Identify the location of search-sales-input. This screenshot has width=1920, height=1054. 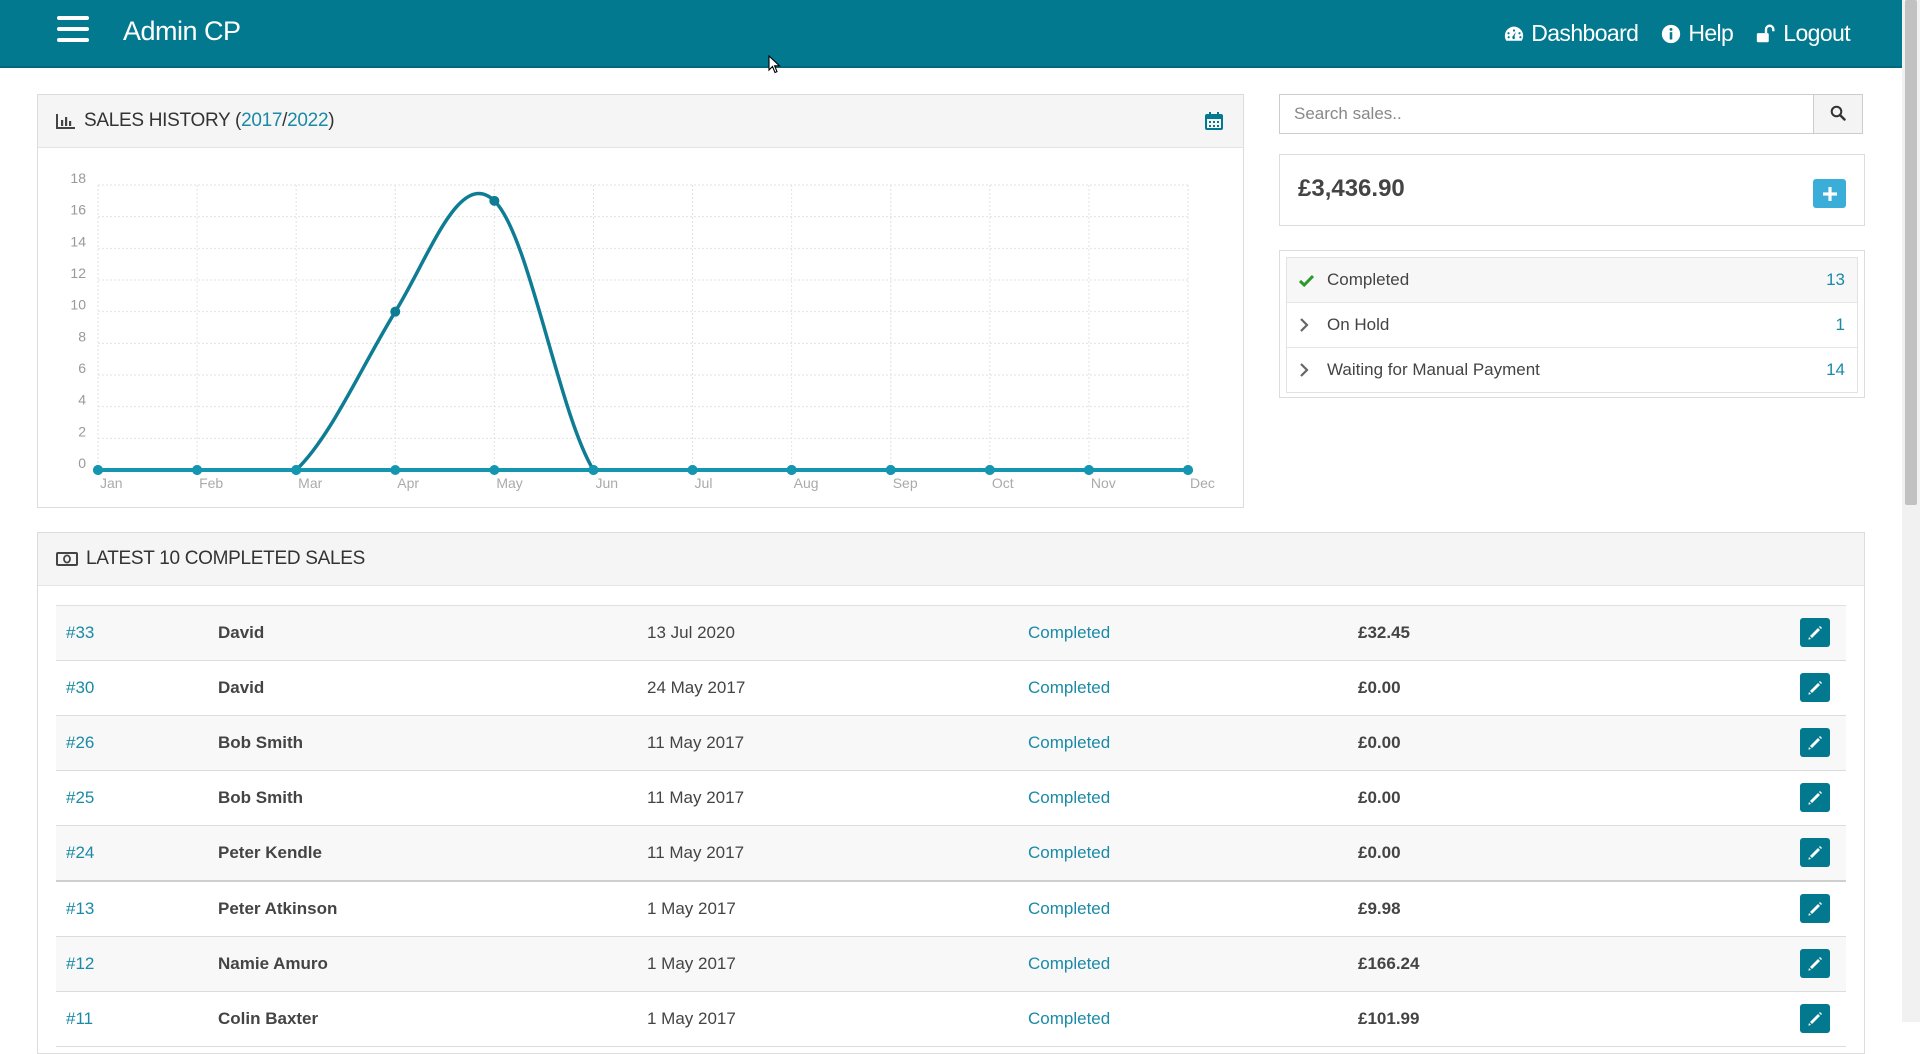
(1546, 114).